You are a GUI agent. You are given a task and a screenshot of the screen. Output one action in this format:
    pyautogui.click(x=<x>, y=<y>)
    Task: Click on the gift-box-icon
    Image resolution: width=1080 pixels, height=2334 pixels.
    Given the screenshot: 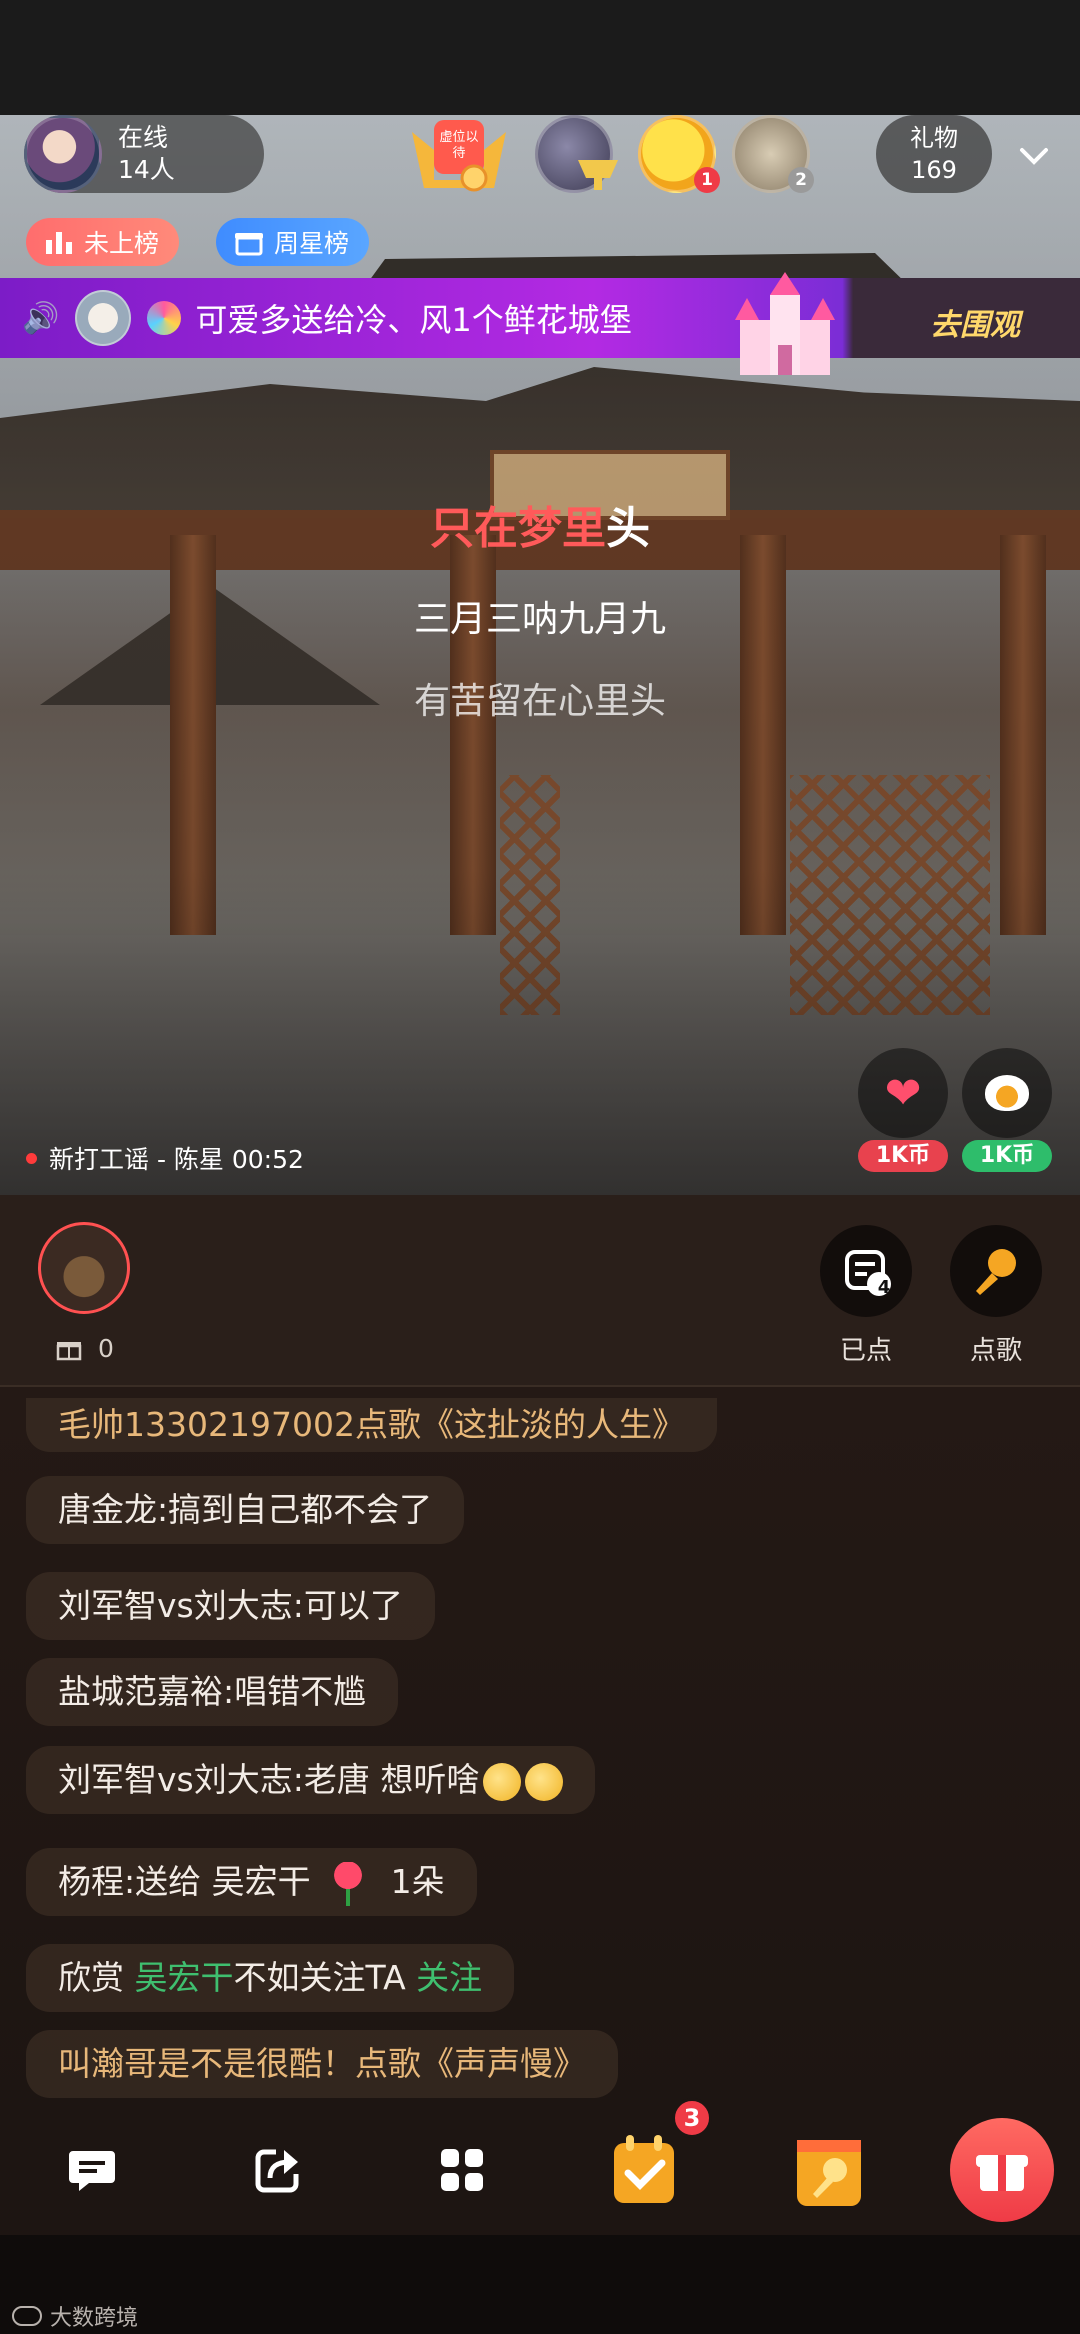 What is the action you would take?
    pyautogui.click(x=249, y=244)
    